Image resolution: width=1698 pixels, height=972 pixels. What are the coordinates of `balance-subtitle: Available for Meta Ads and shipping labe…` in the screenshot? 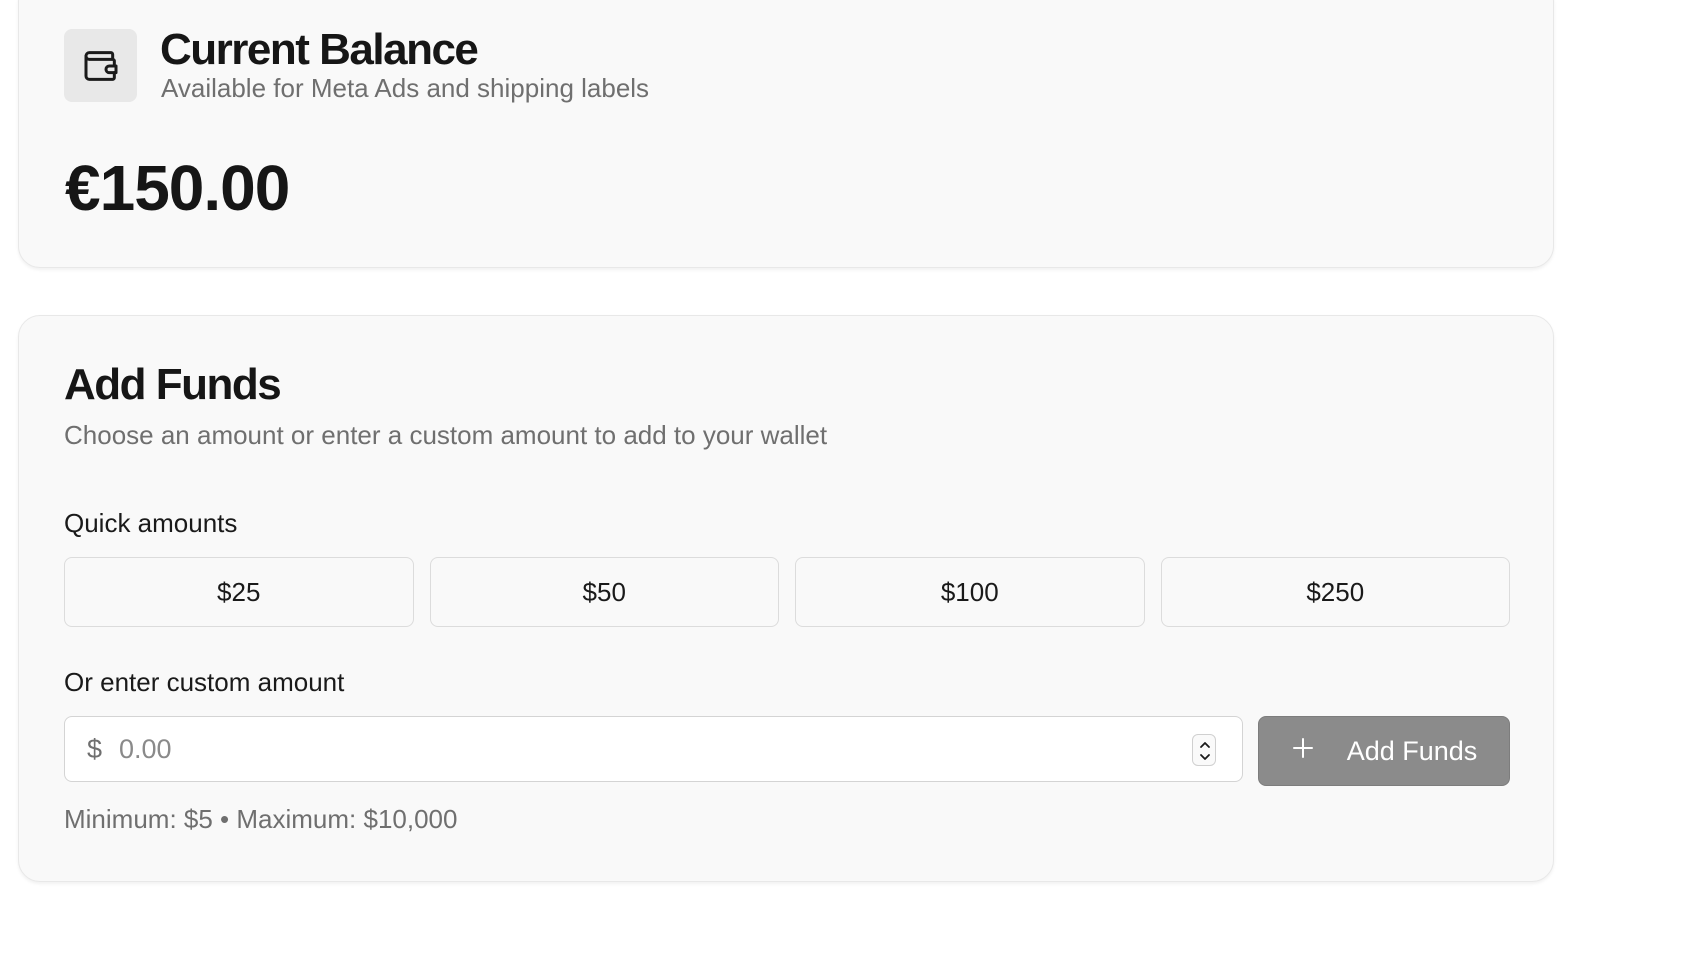 It's located at (405, 88).